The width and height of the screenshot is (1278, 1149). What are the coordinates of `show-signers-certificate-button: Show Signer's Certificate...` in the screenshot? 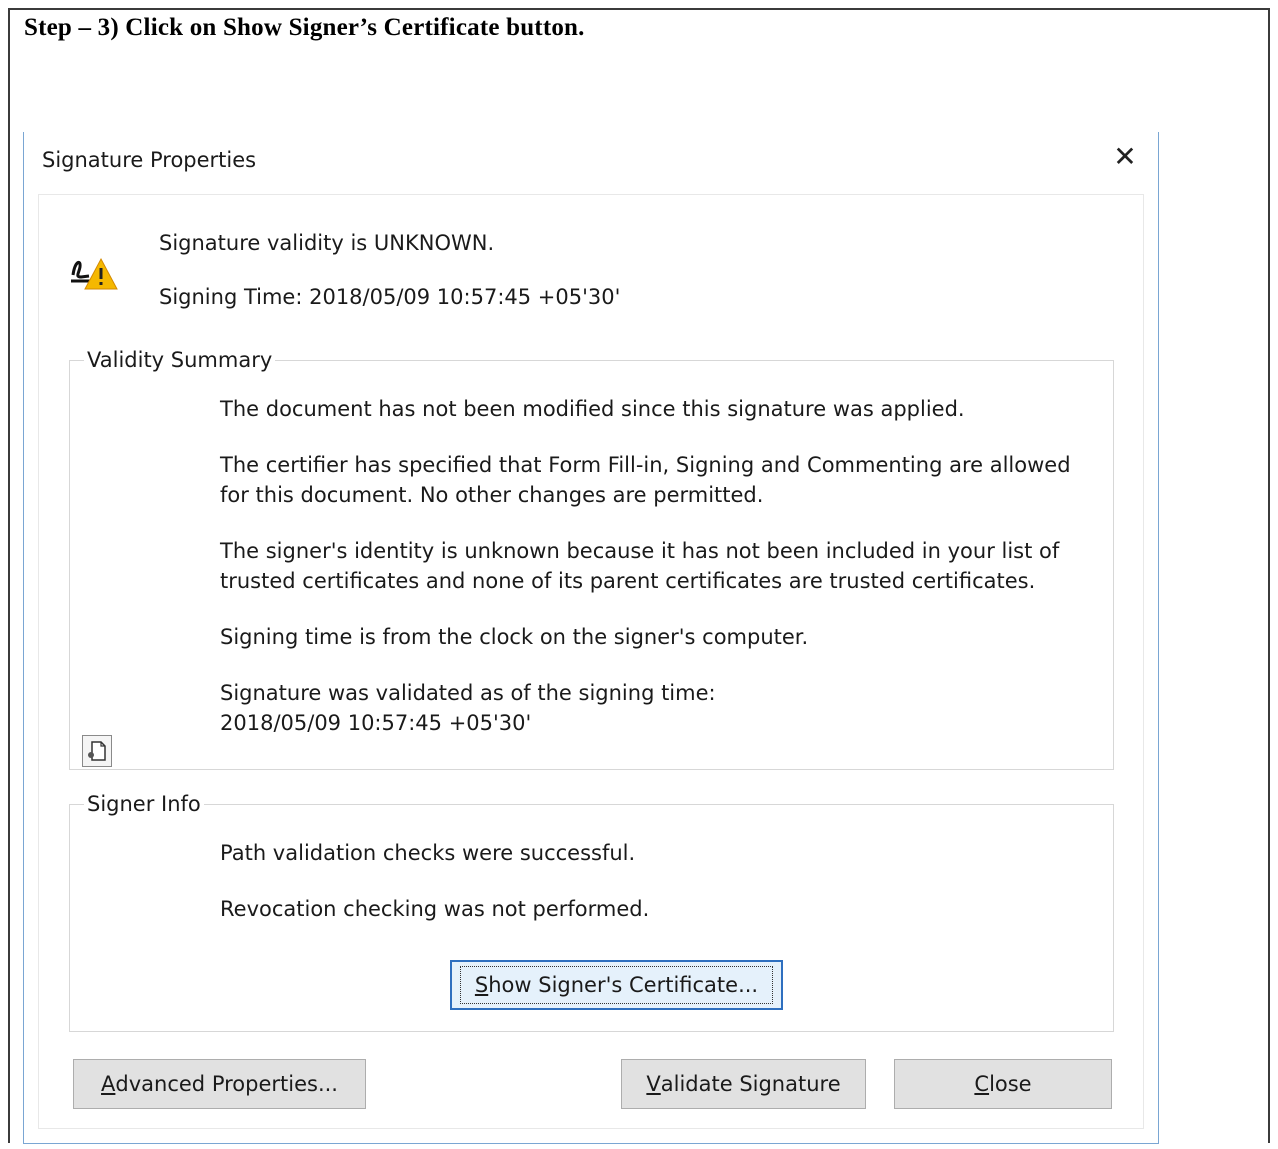 It's located at (616, 985).